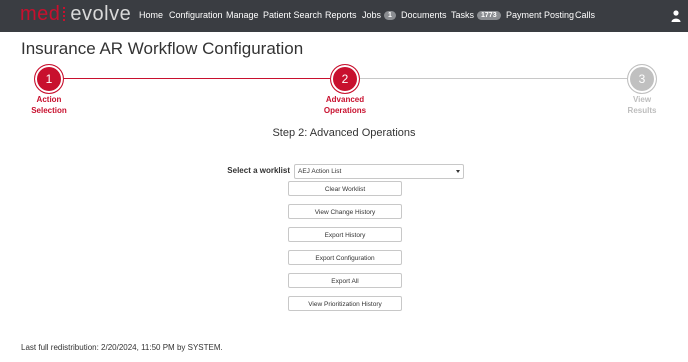 The image size is (688, 362). I want to click on nav-patient-search-label: Patient Search, so click(293, 15).